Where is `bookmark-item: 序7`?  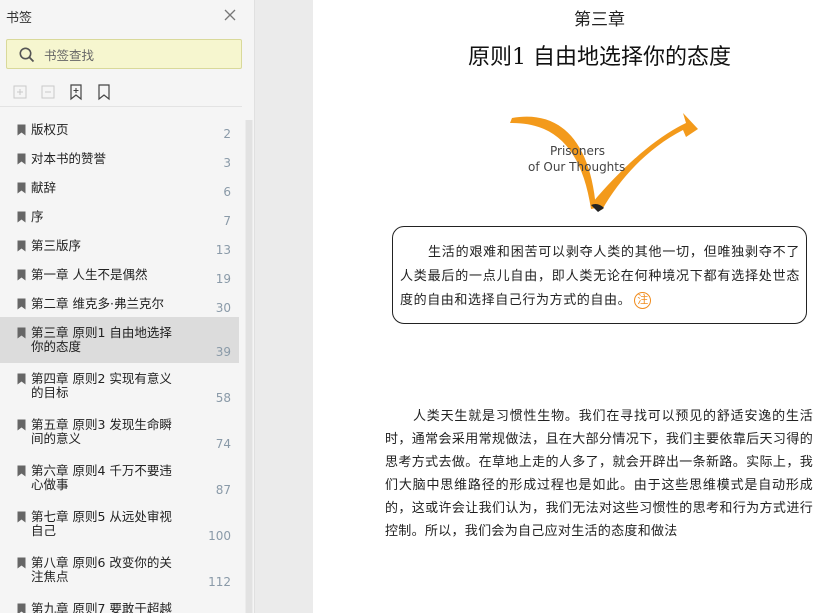 bookmark-item: 序7 is located at coordinates (119, 215).